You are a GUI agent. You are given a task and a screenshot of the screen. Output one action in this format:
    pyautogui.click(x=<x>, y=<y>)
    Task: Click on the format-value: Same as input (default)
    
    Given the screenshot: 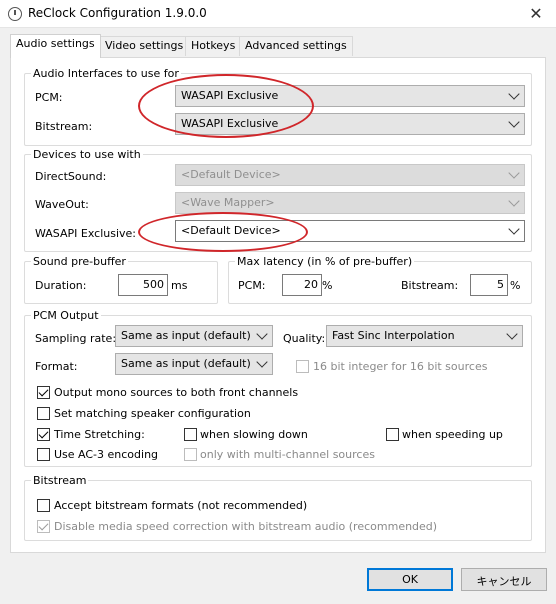 What is the action you would take?
    pyautogui.click(x=186, y=363)
    